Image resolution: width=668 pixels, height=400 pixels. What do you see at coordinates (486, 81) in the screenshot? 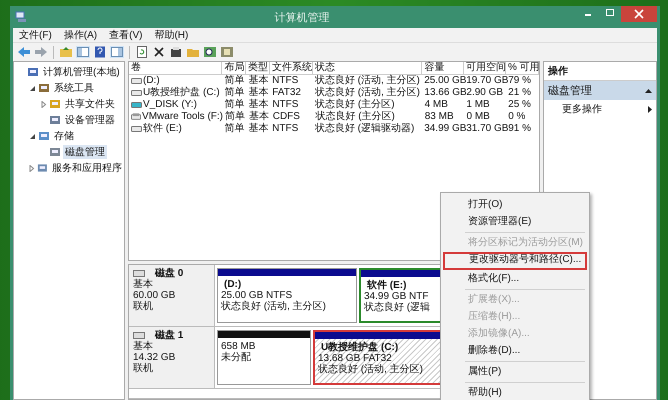
I see `table-cell-text: 19.70 GB` at bounding box center [486, 81].